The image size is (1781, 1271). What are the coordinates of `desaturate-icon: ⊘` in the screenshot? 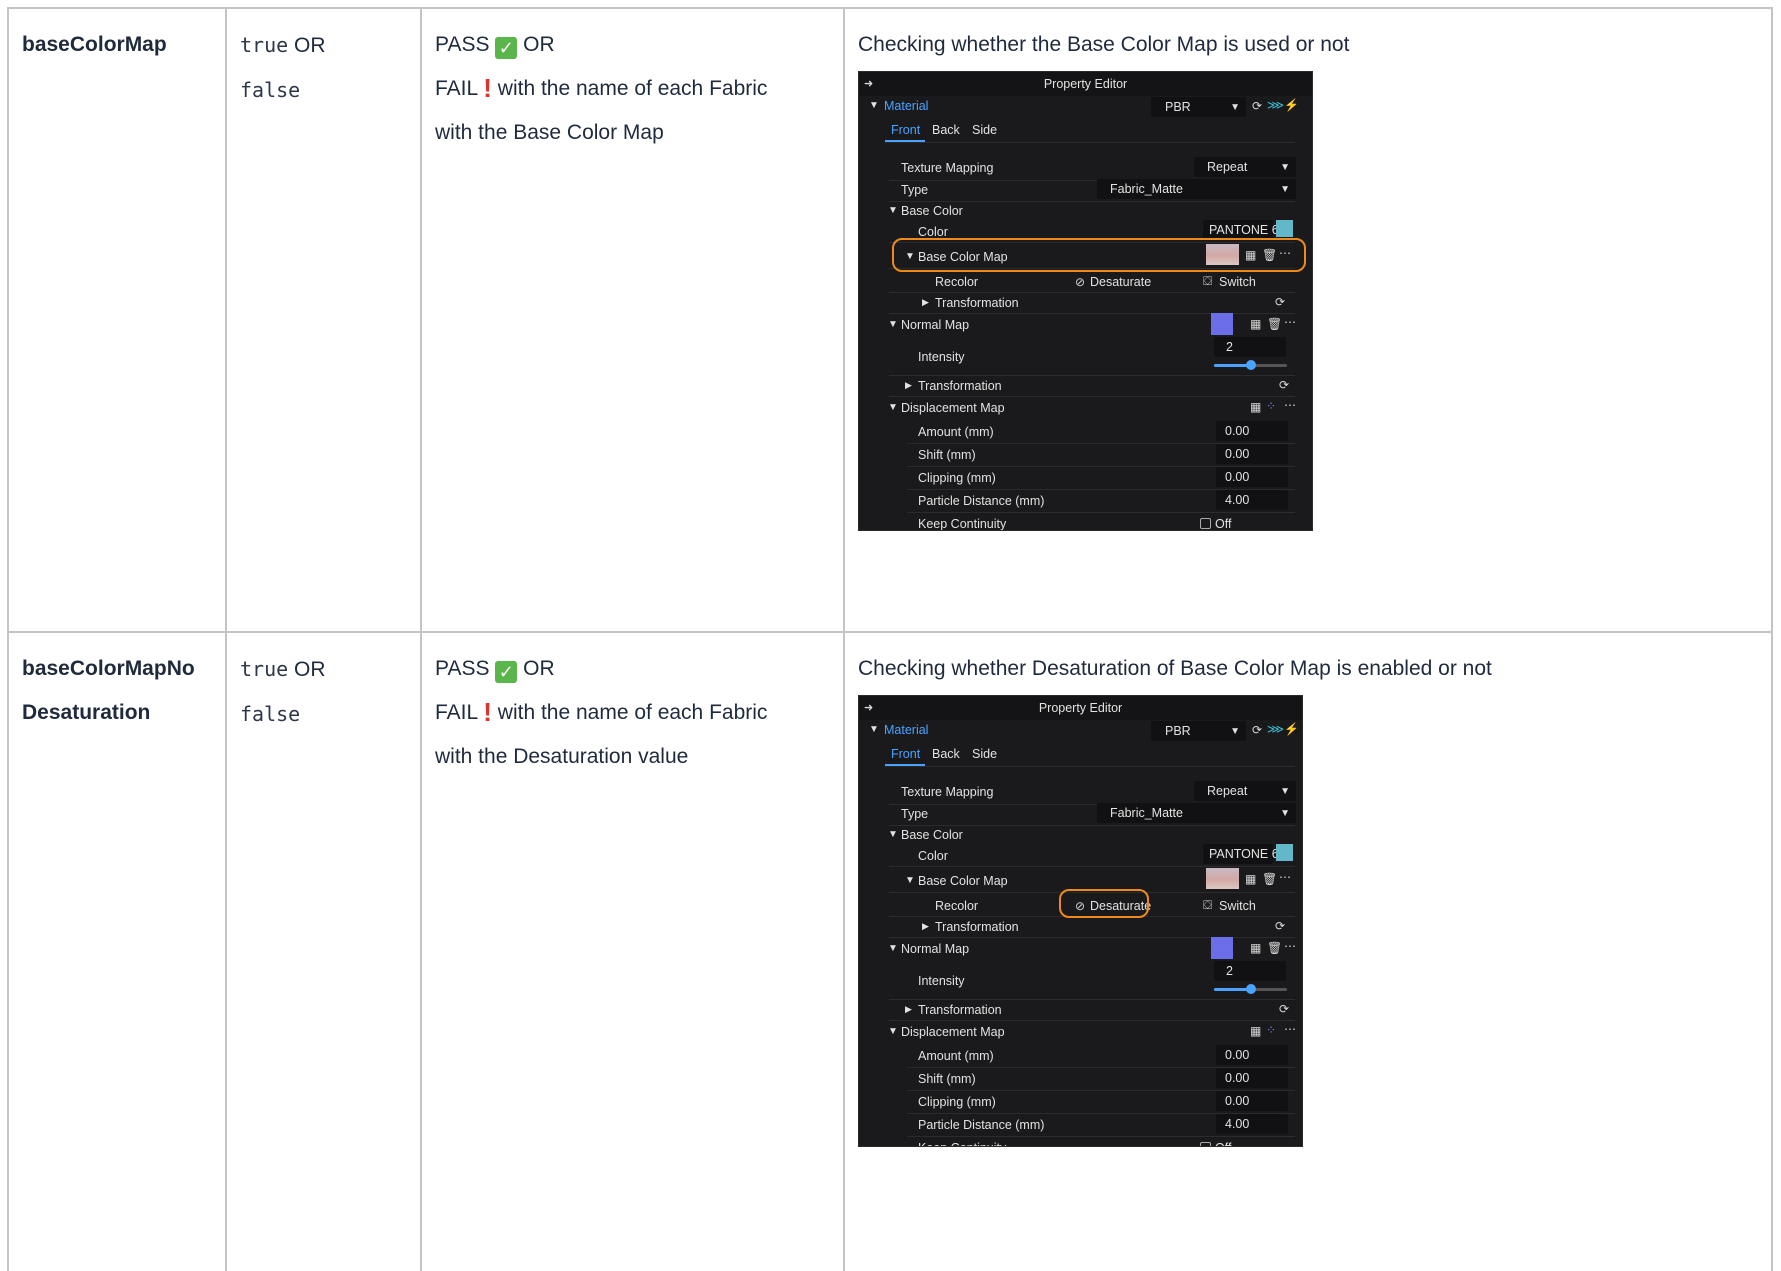 It's located at (1080, 282).